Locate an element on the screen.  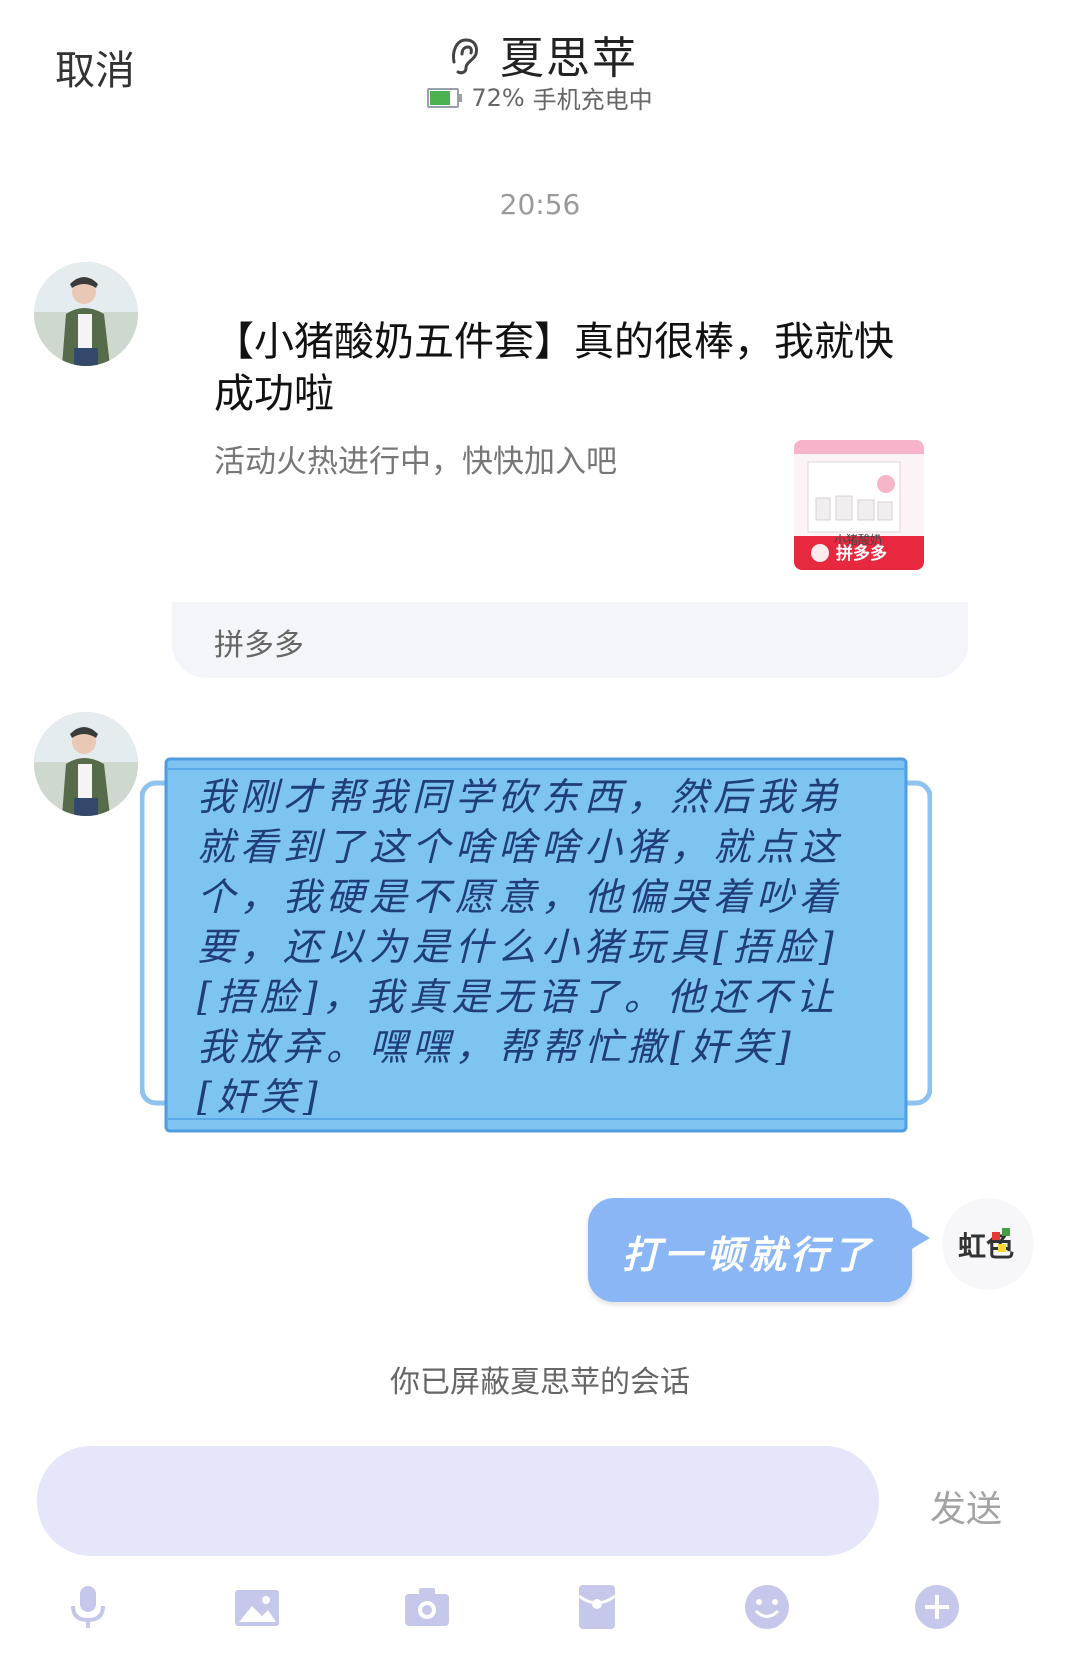
chat-toolbar is located at coordinates (540, 1612).